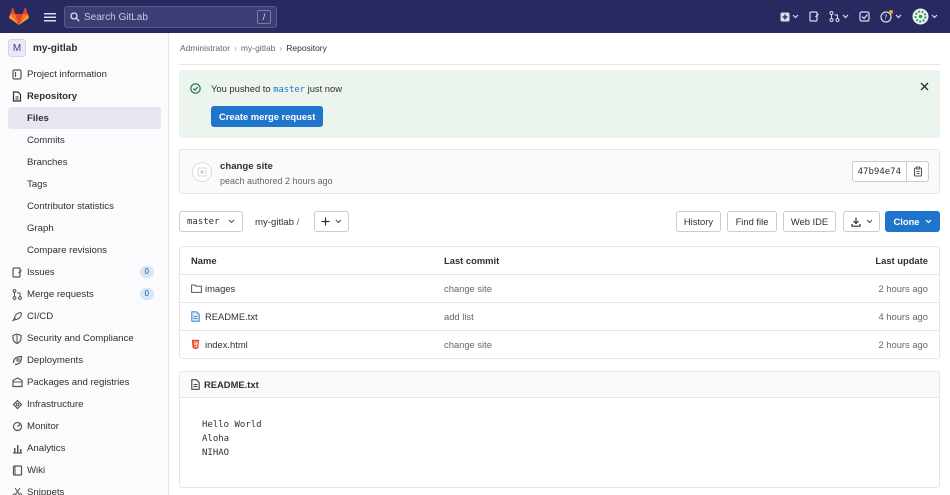 The image size is (950, 495). I want to click on file-name-cell: index.html, so click(219, 344).